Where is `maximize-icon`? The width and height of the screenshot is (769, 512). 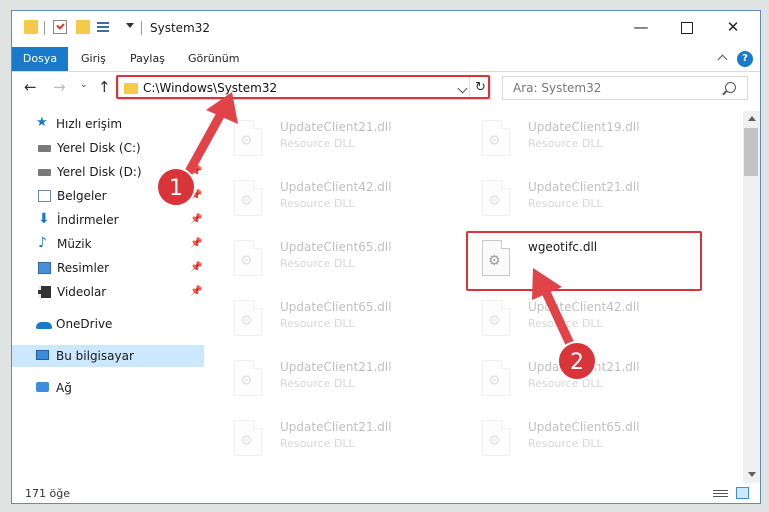 maximize-icon is located at coordinates (687, 27).